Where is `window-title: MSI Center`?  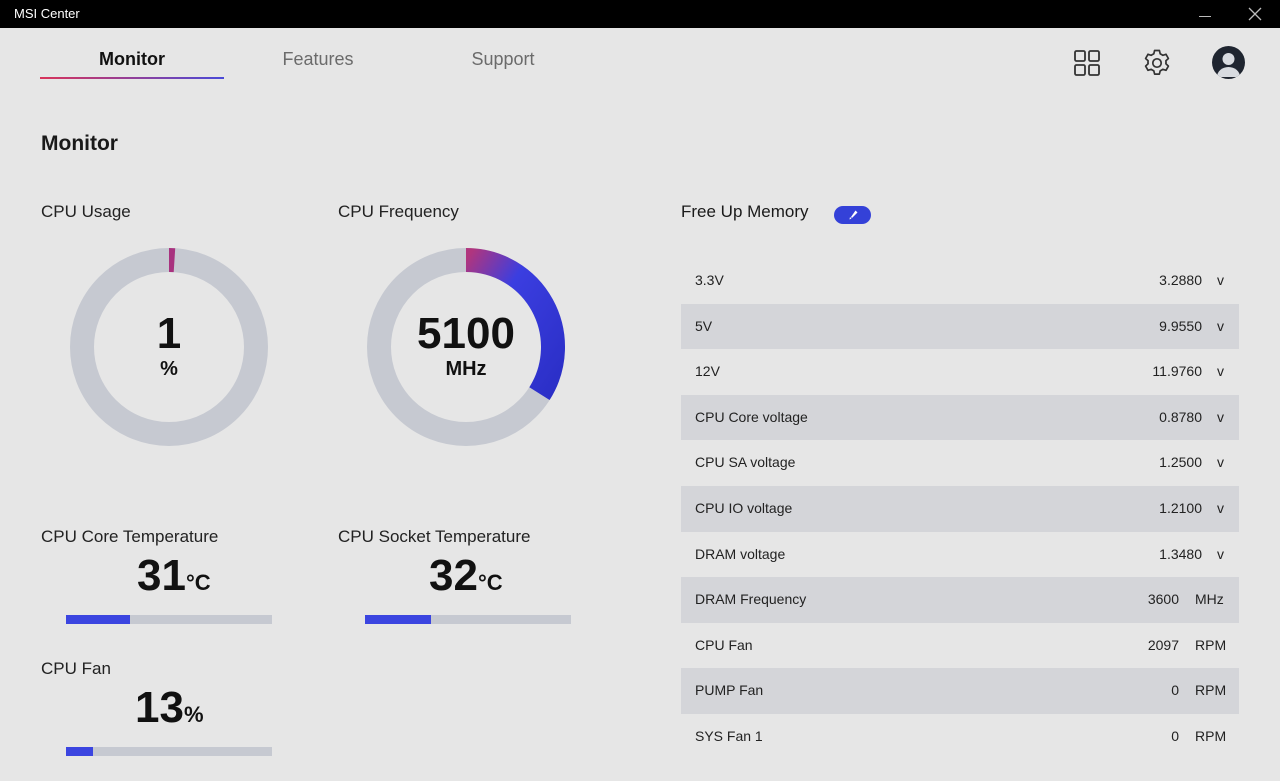 window-title: MSI Center is located at coordinates (47, 13).